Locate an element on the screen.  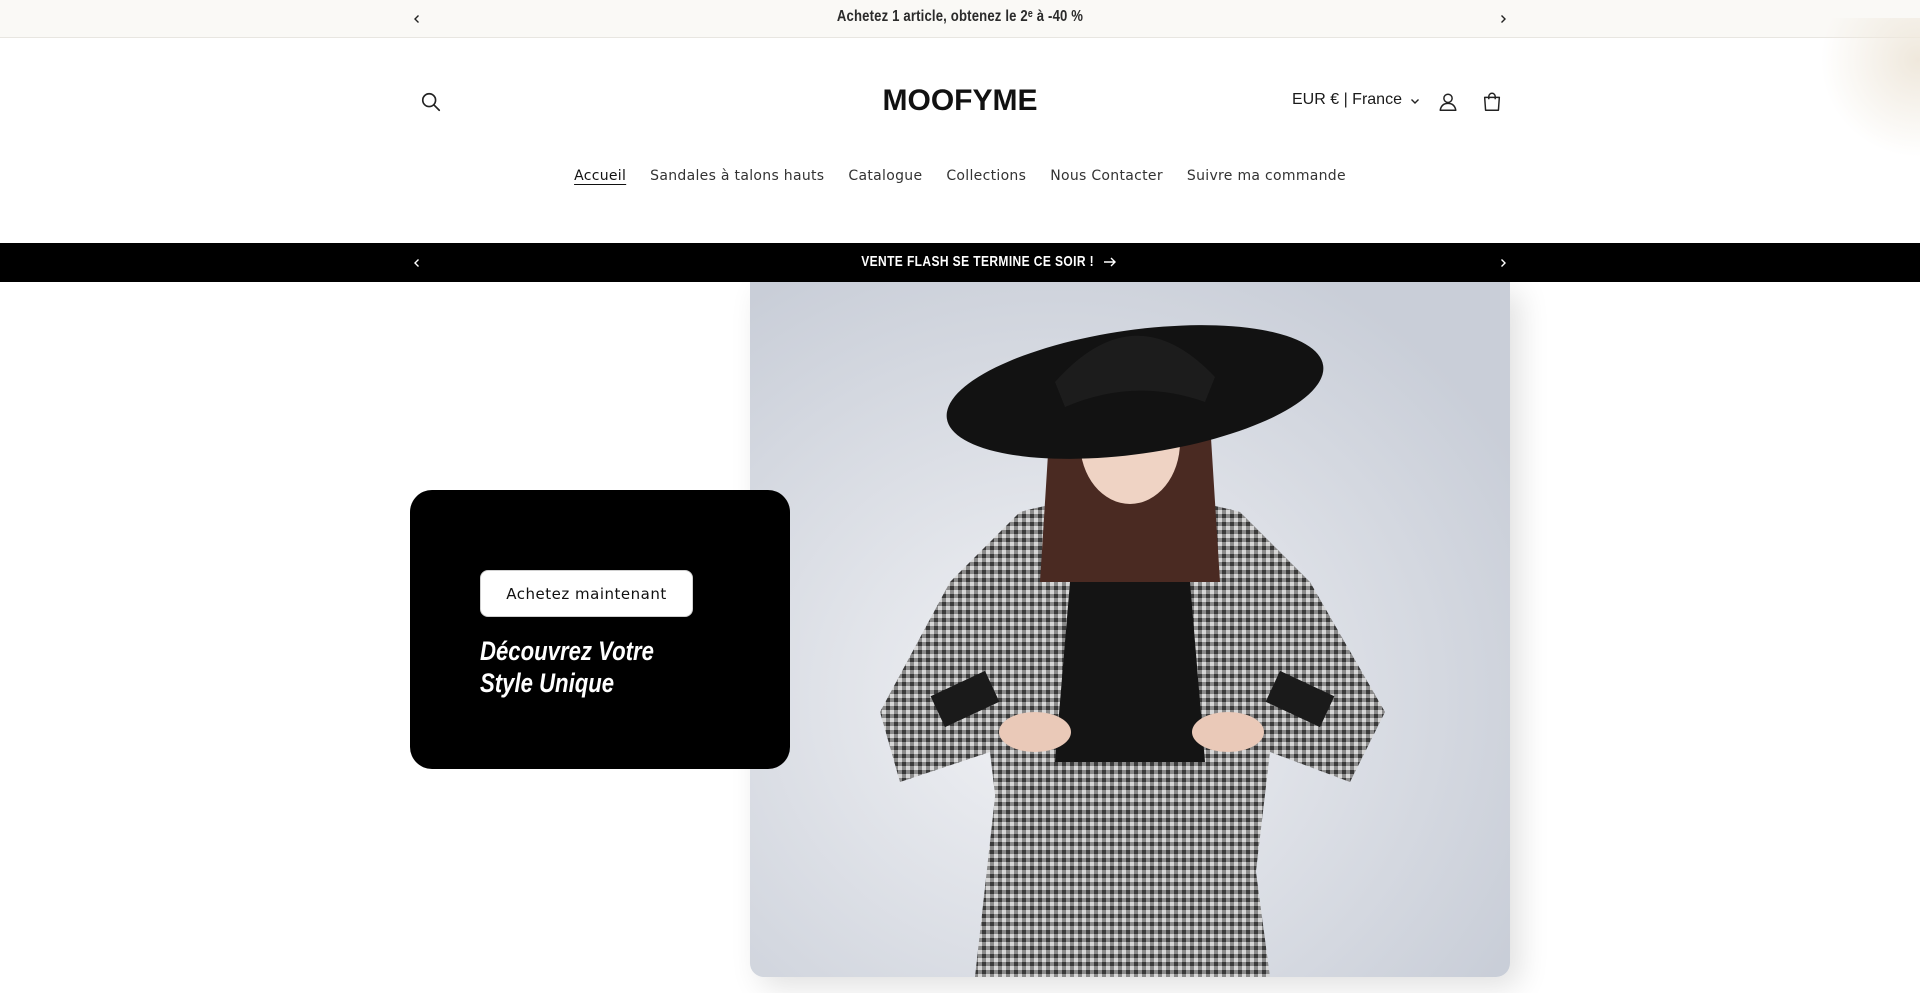
flash-next-button is located at coordinates (1503, 263).